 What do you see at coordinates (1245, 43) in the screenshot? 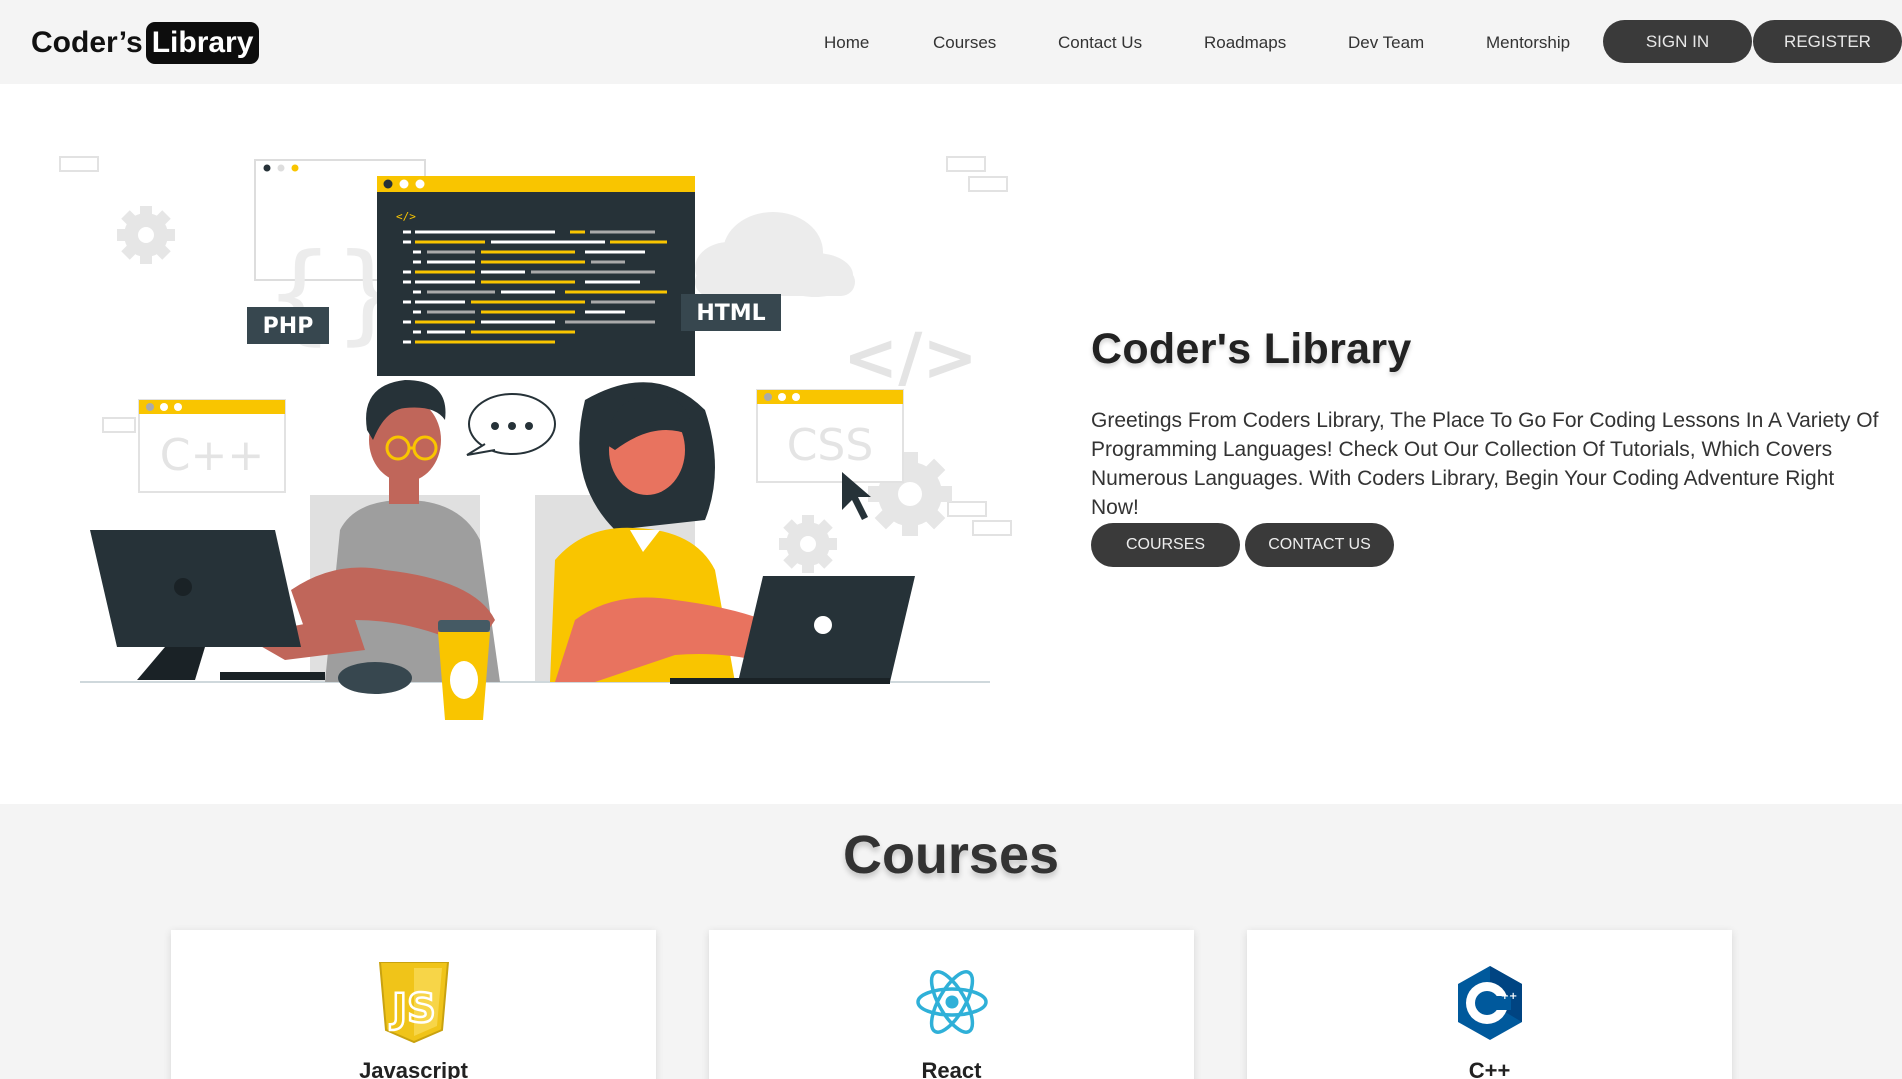
I see `nav-link-roadmaps: Roadmaps` at bounding box center [1245, 43].